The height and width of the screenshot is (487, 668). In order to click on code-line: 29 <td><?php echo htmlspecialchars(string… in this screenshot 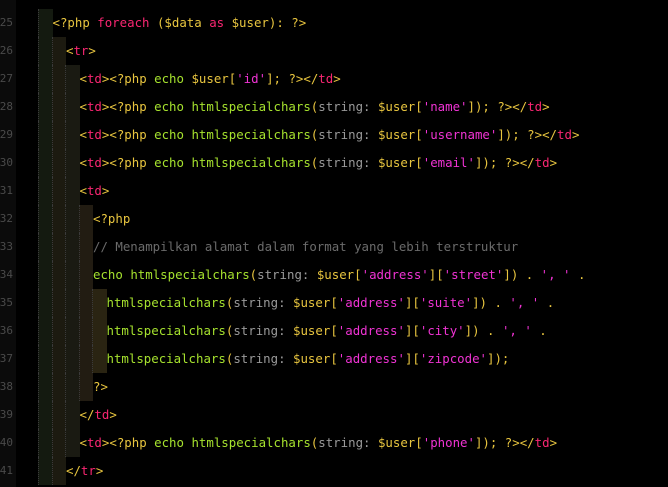, I will do `click(334, 135)`.